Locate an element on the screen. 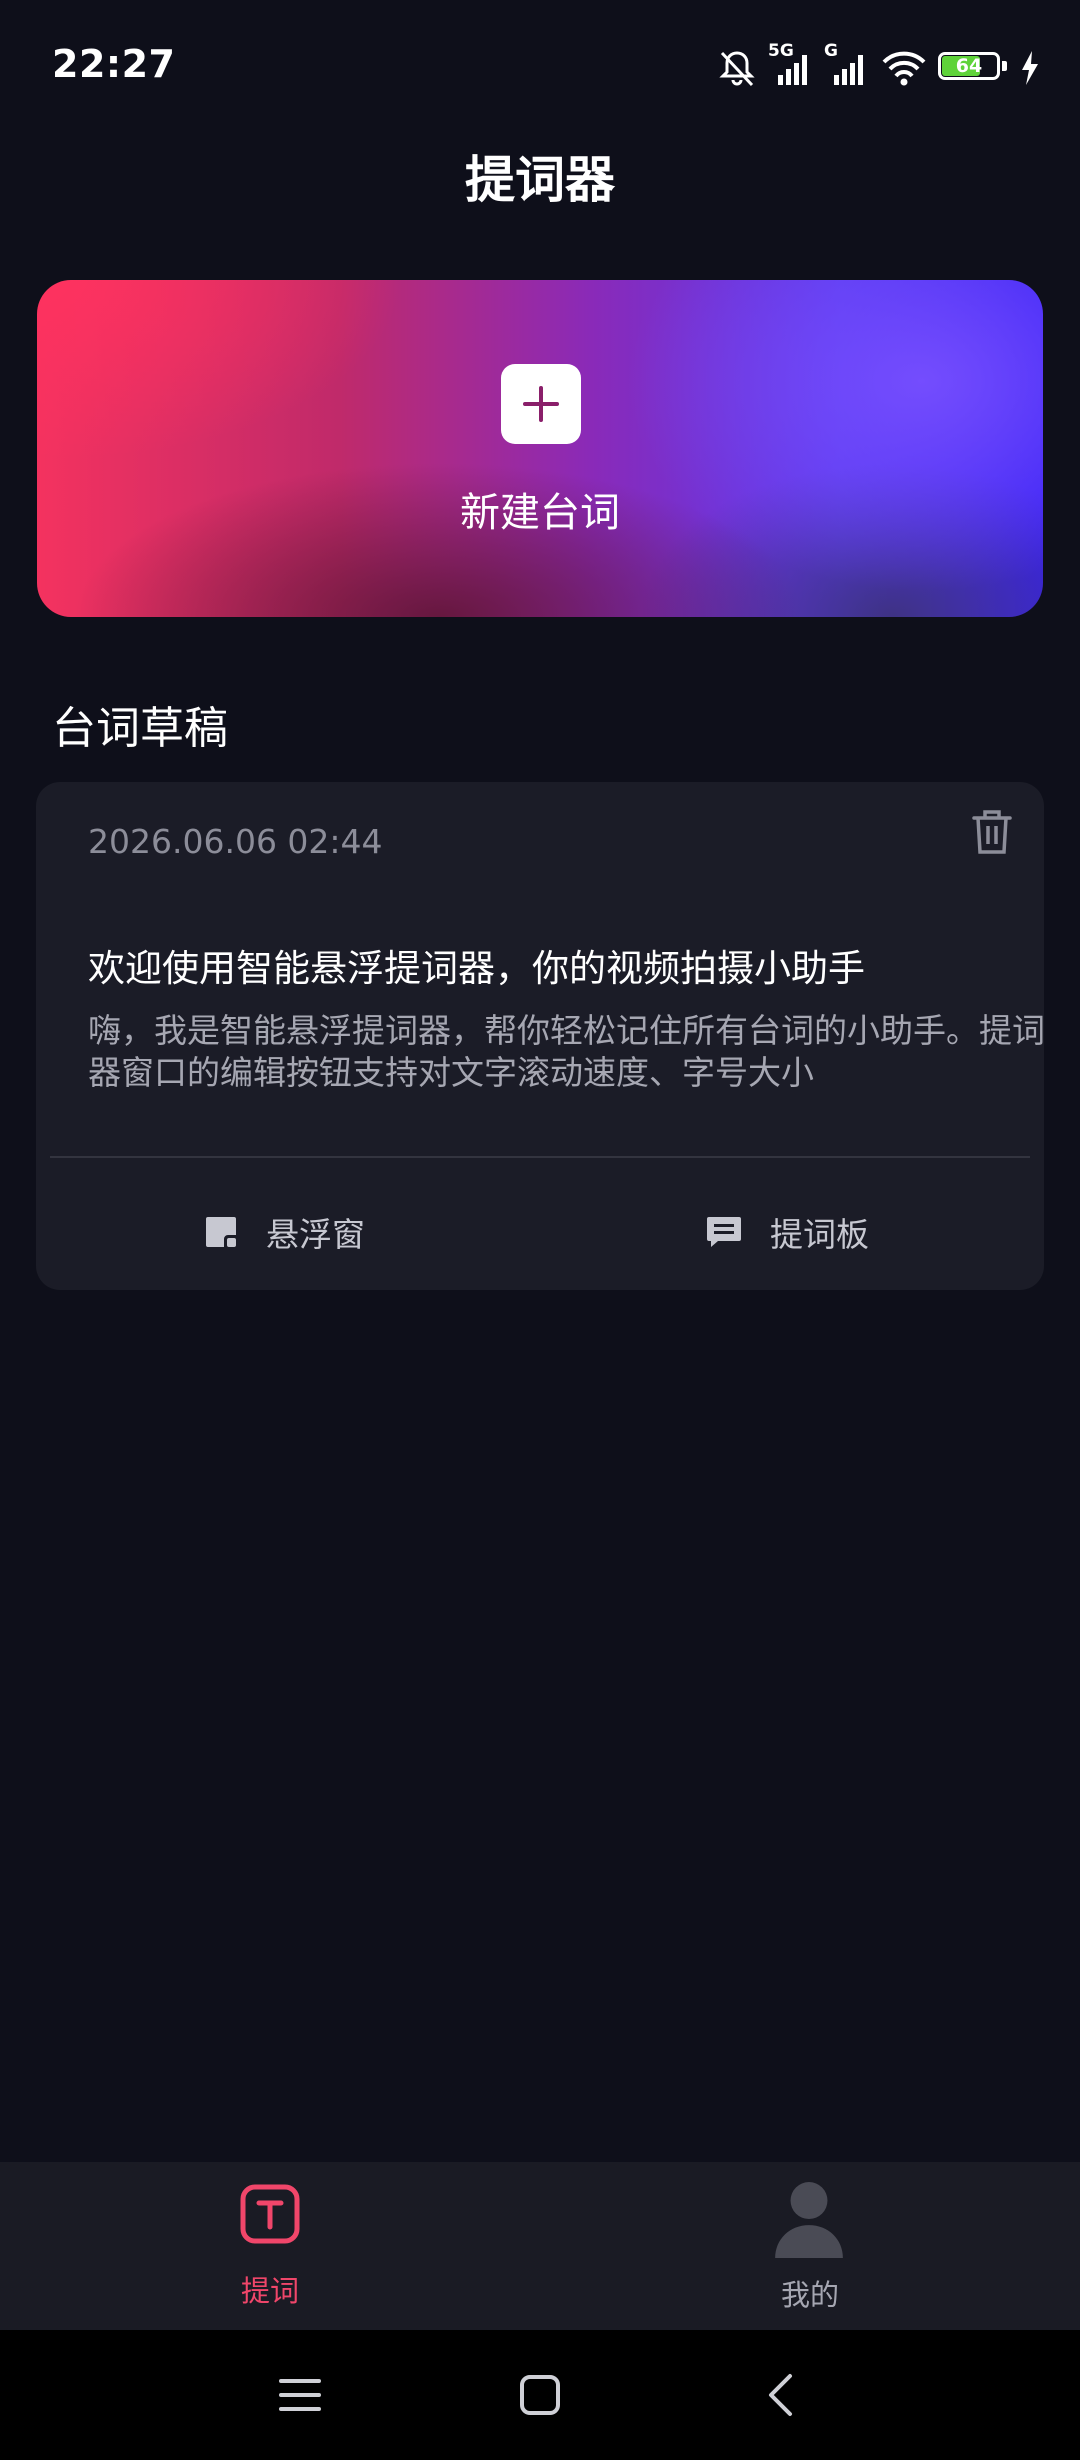  t-icon is located at coordinates (270, 2214).